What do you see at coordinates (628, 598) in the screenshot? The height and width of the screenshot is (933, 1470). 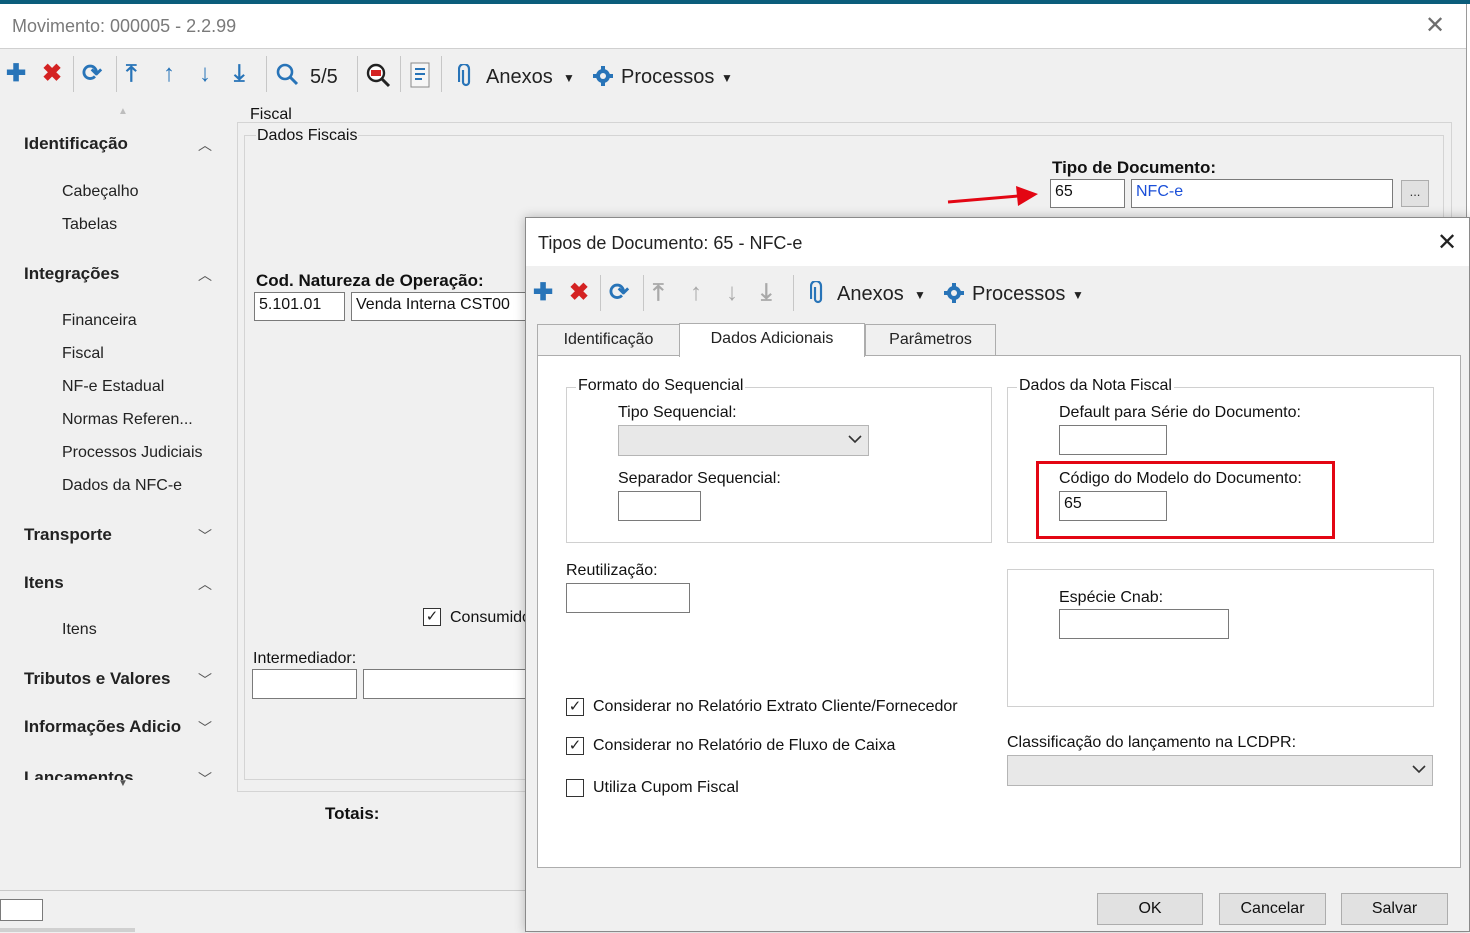 I see `reutilizacao-input` at bounding box center [628, 598].